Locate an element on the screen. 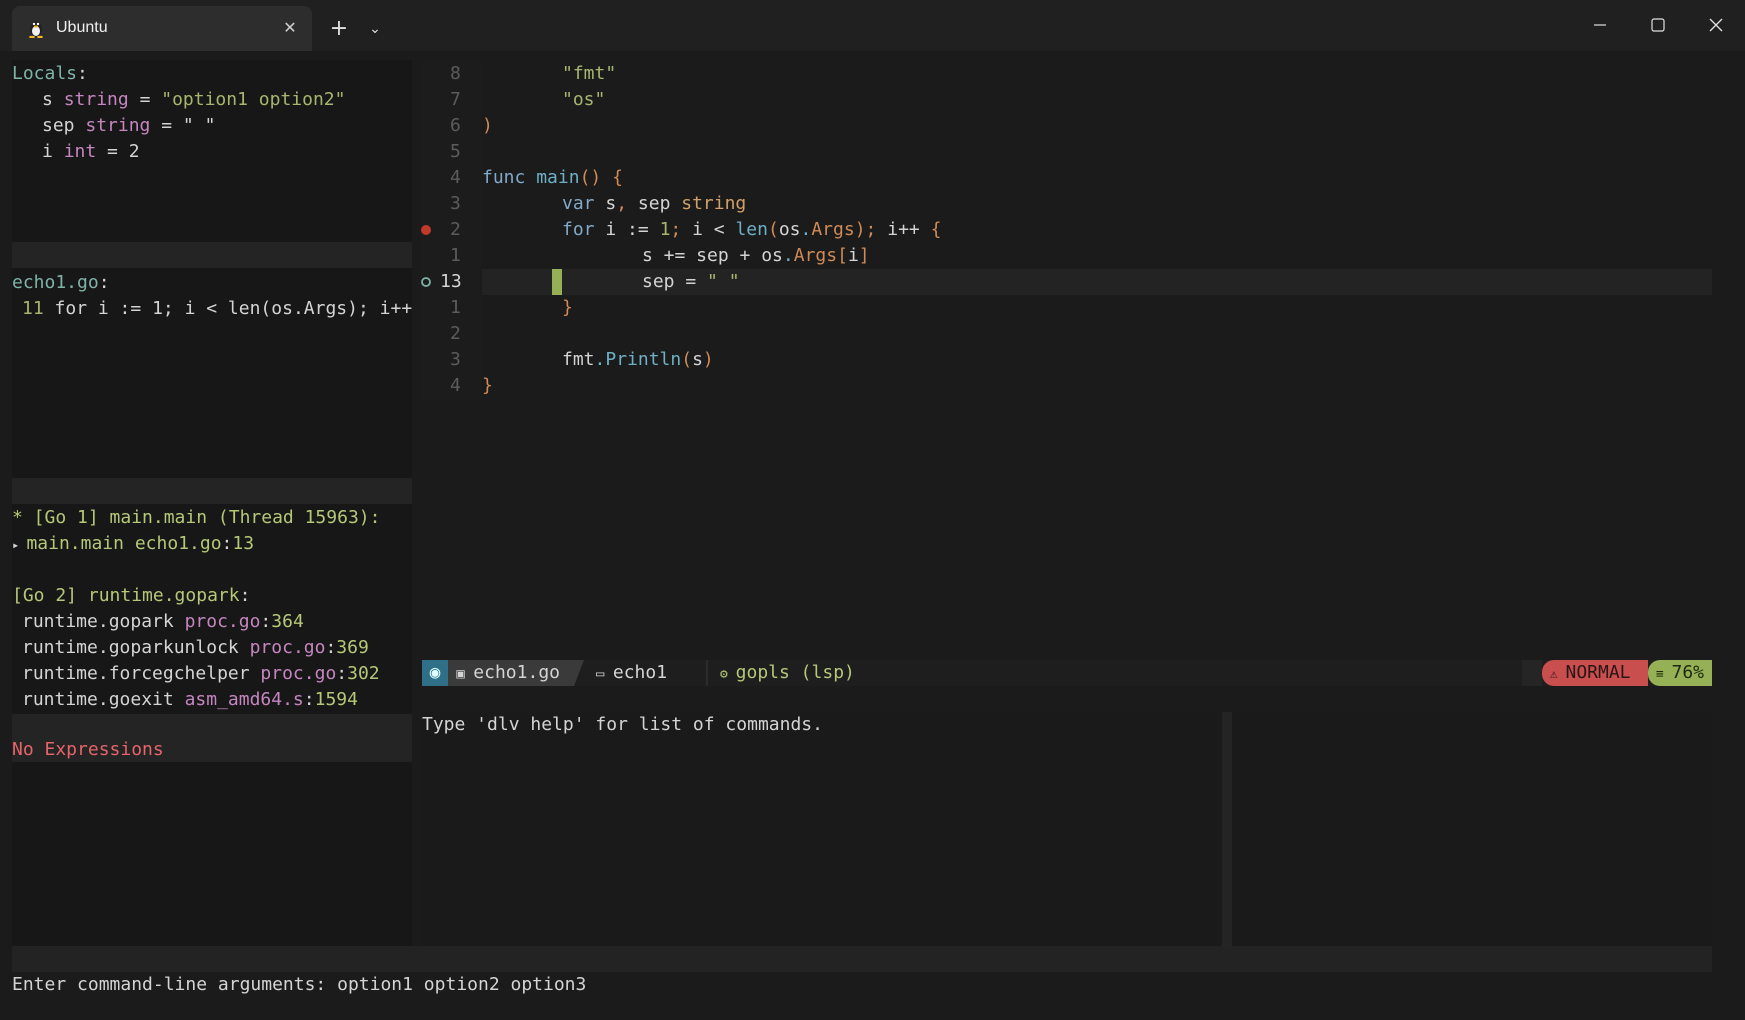  code-line: var s, sep string is located at coordinates (654, 204).